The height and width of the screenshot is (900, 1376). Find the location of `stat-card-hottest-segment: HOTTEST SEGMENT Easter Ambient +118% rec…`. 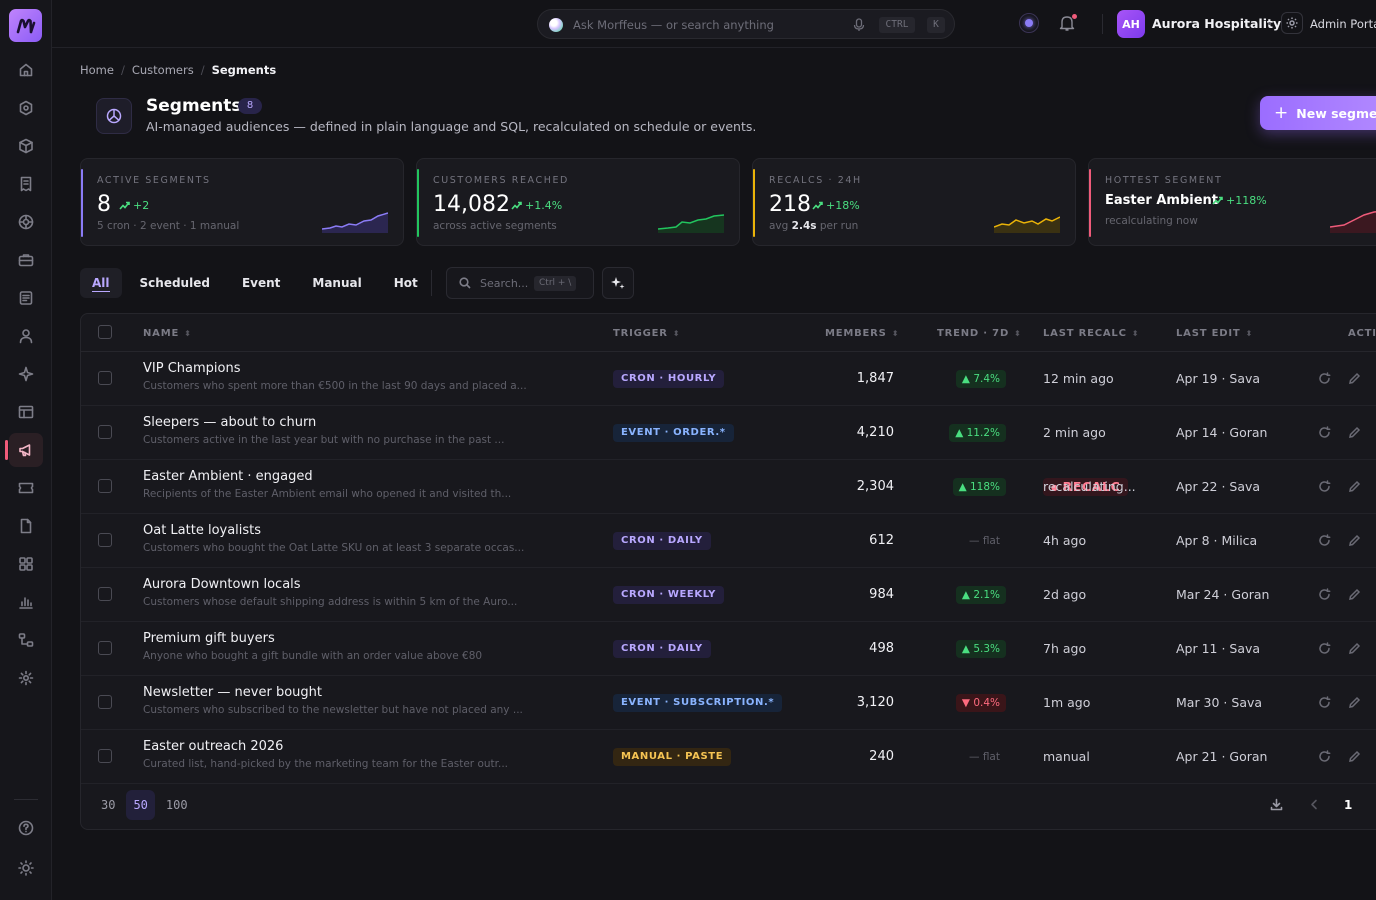

stat-card-hottest-segment: HOTTEST SEGMENT Easter Ambient +118% rec… is located at coordinates (1232, 202).